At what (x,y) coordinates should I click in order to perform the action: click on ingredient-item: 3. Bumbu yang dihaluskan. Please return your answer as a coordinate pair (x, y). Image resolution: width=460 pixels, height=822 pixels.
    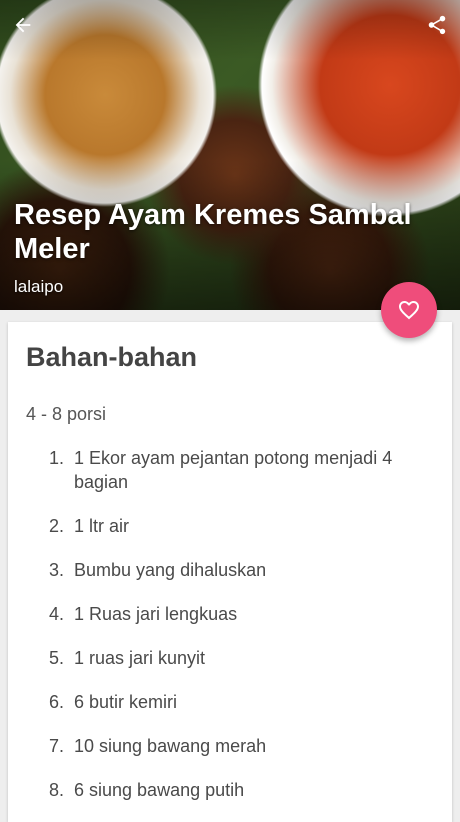
    Looking at the image, I should click on (226, 570).